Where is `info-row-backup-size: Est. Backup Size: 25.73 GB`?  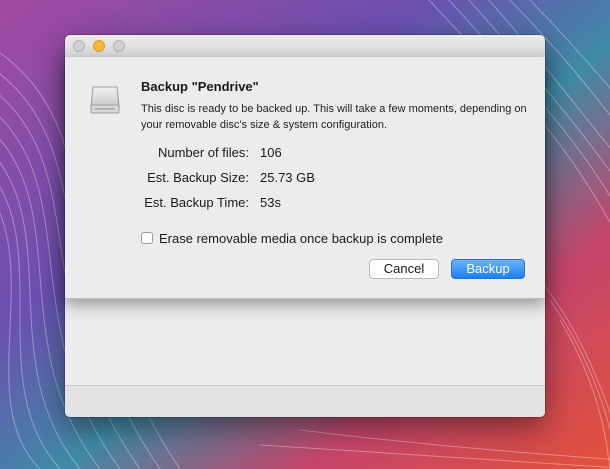
info-row-backup-size: Est. Backup Size: 25.73 GB is located at coordinates (305, 179).